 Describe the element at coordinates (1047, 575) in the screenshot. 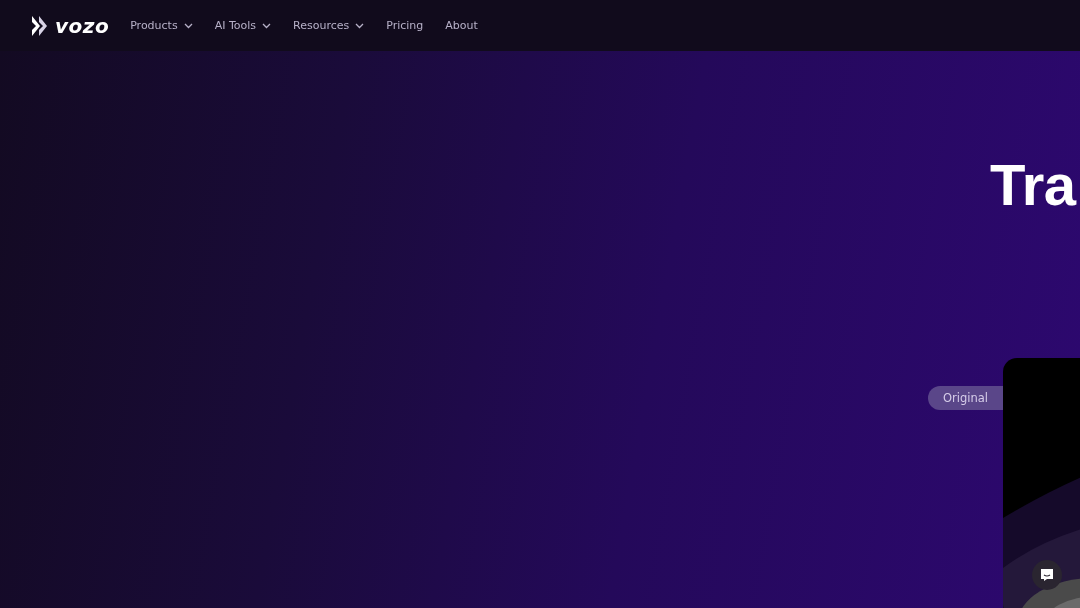

I see `chat-icon` at that location.